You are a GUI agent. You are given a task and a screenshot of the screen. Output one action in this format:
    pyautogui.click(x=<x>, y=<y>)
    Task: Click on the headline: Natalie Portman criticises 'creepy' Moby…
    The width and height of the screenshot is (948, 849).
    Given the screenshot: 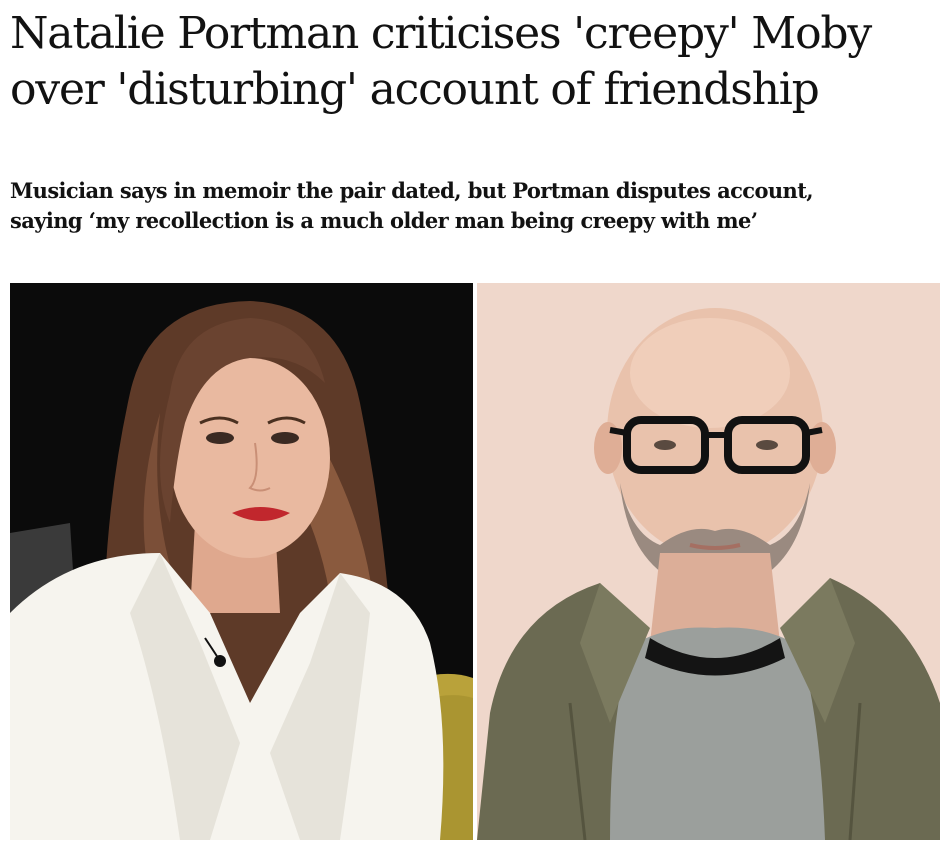 What is the action you would take?
    pyautogui.click(x=441, y=61)
    